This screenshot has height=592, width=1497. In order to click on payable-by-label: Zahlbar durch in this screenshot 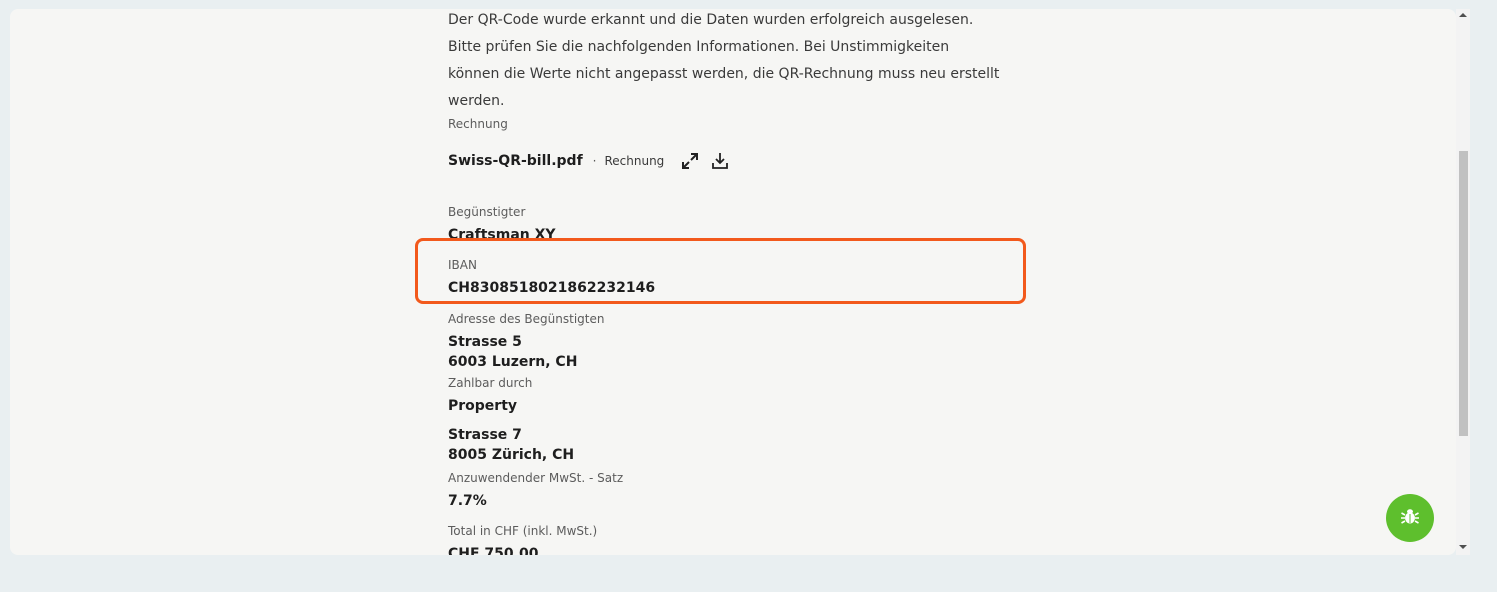, I will do `click(490, 383)`.